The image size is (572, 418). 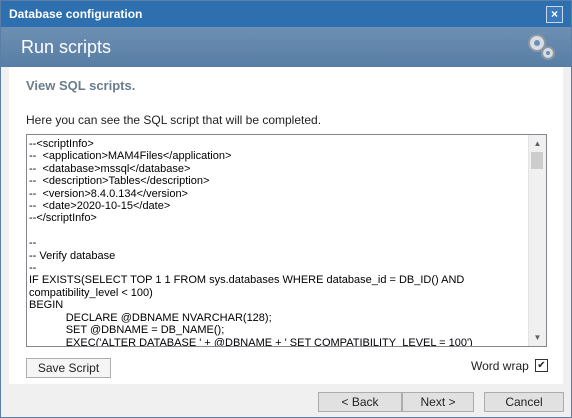 What do you see at coordinates (81, 85) in the screenshot?
I see `section-subtitle: View SQL scripts.` at bounding box center [81, 85].